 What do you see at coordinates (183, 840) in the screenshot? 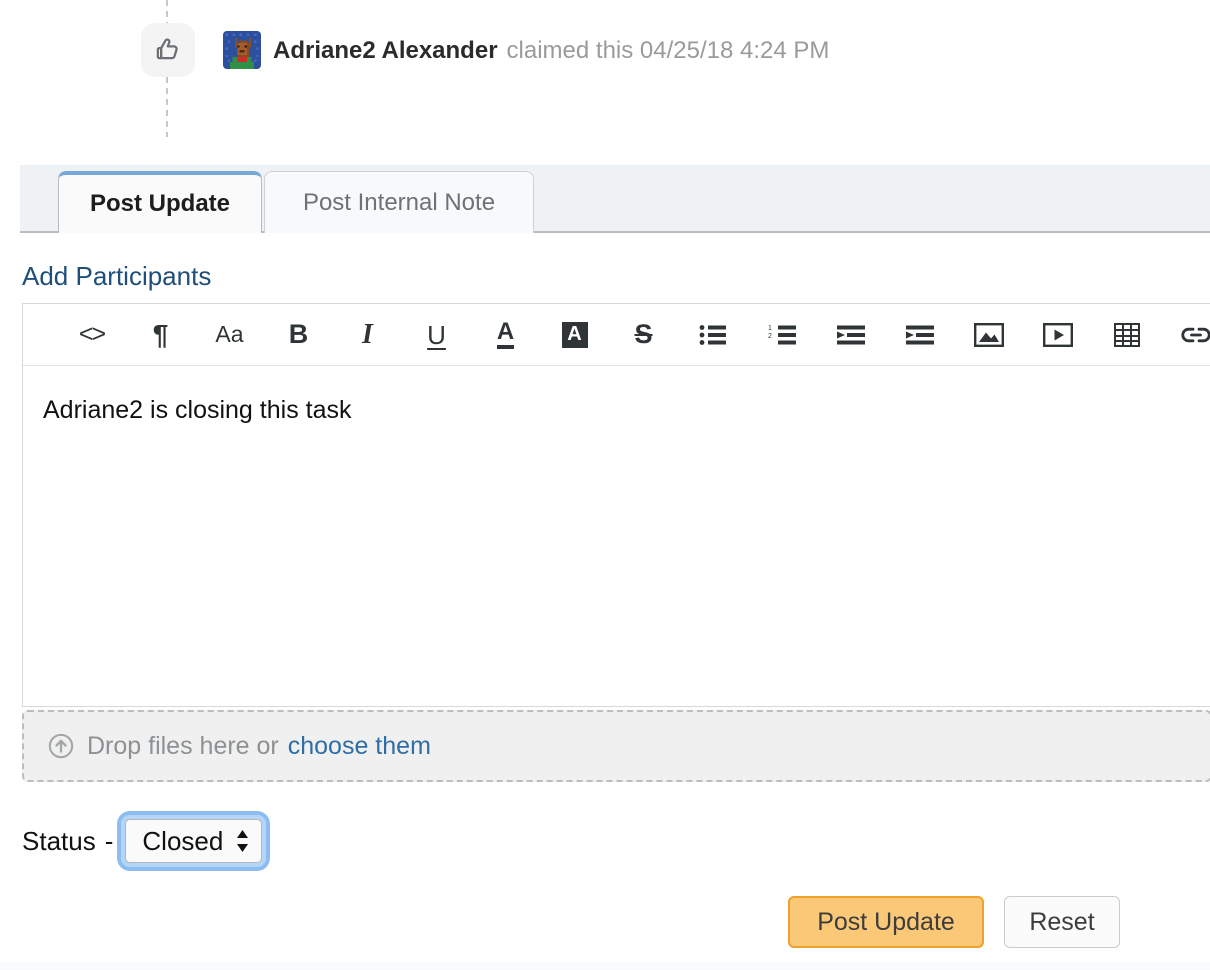
I see `status-select-value: Closed` at bounding box center [183, 840].